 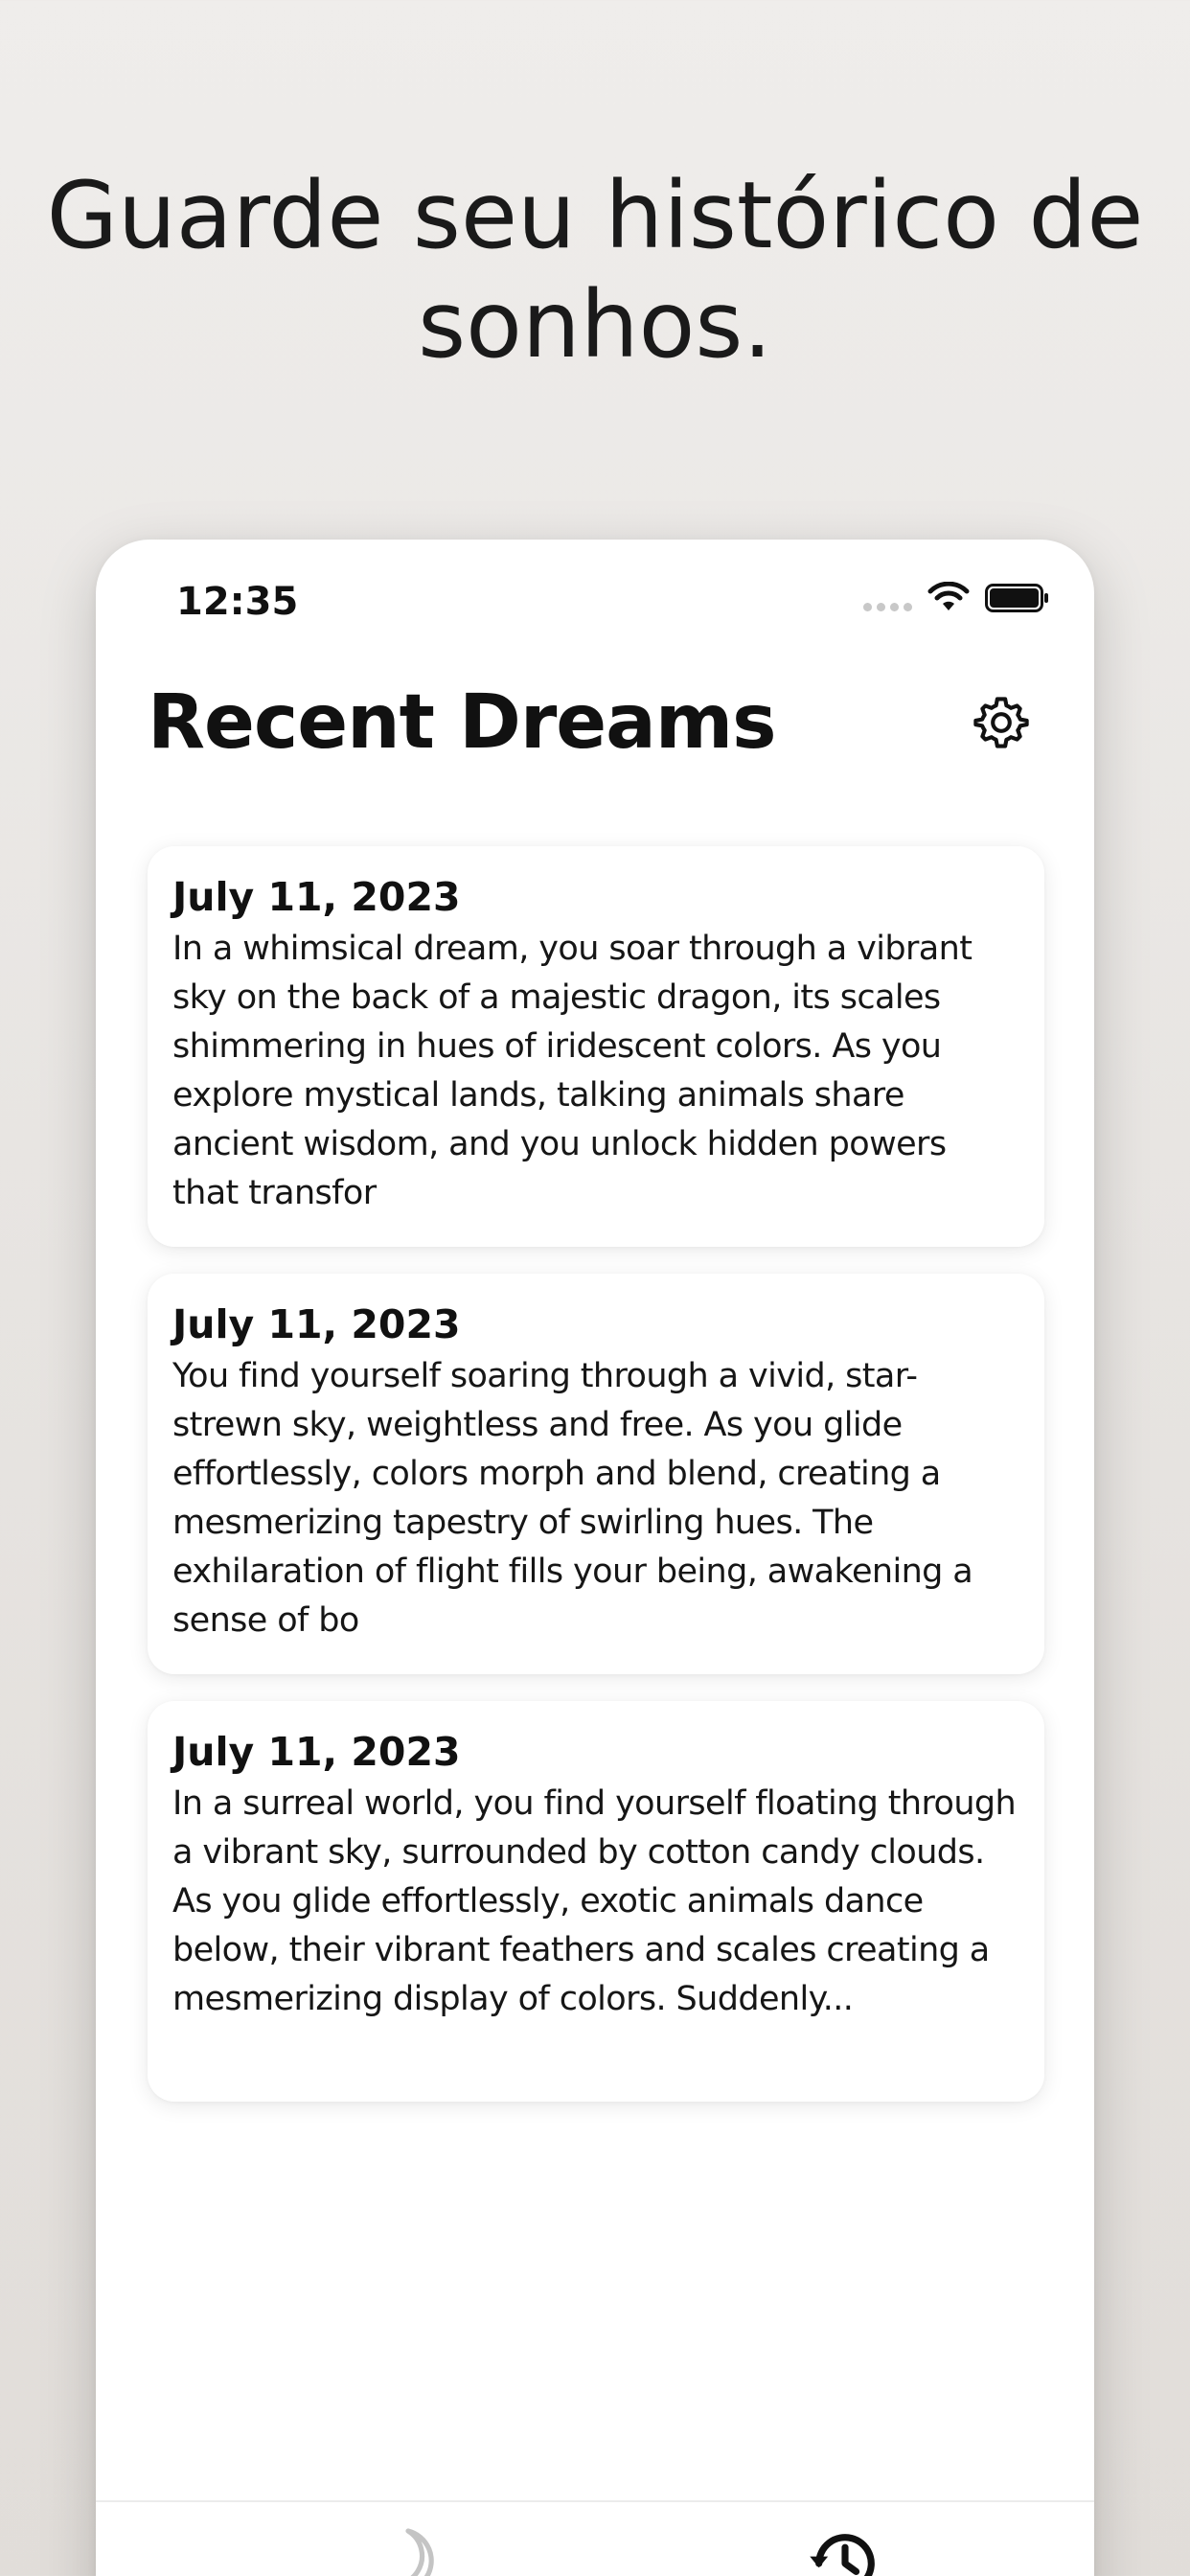 What do you see at coordinates (463, 722) in the screenshot?
I see `page-title: Recent Dreams` at bounding box center [463, 722].